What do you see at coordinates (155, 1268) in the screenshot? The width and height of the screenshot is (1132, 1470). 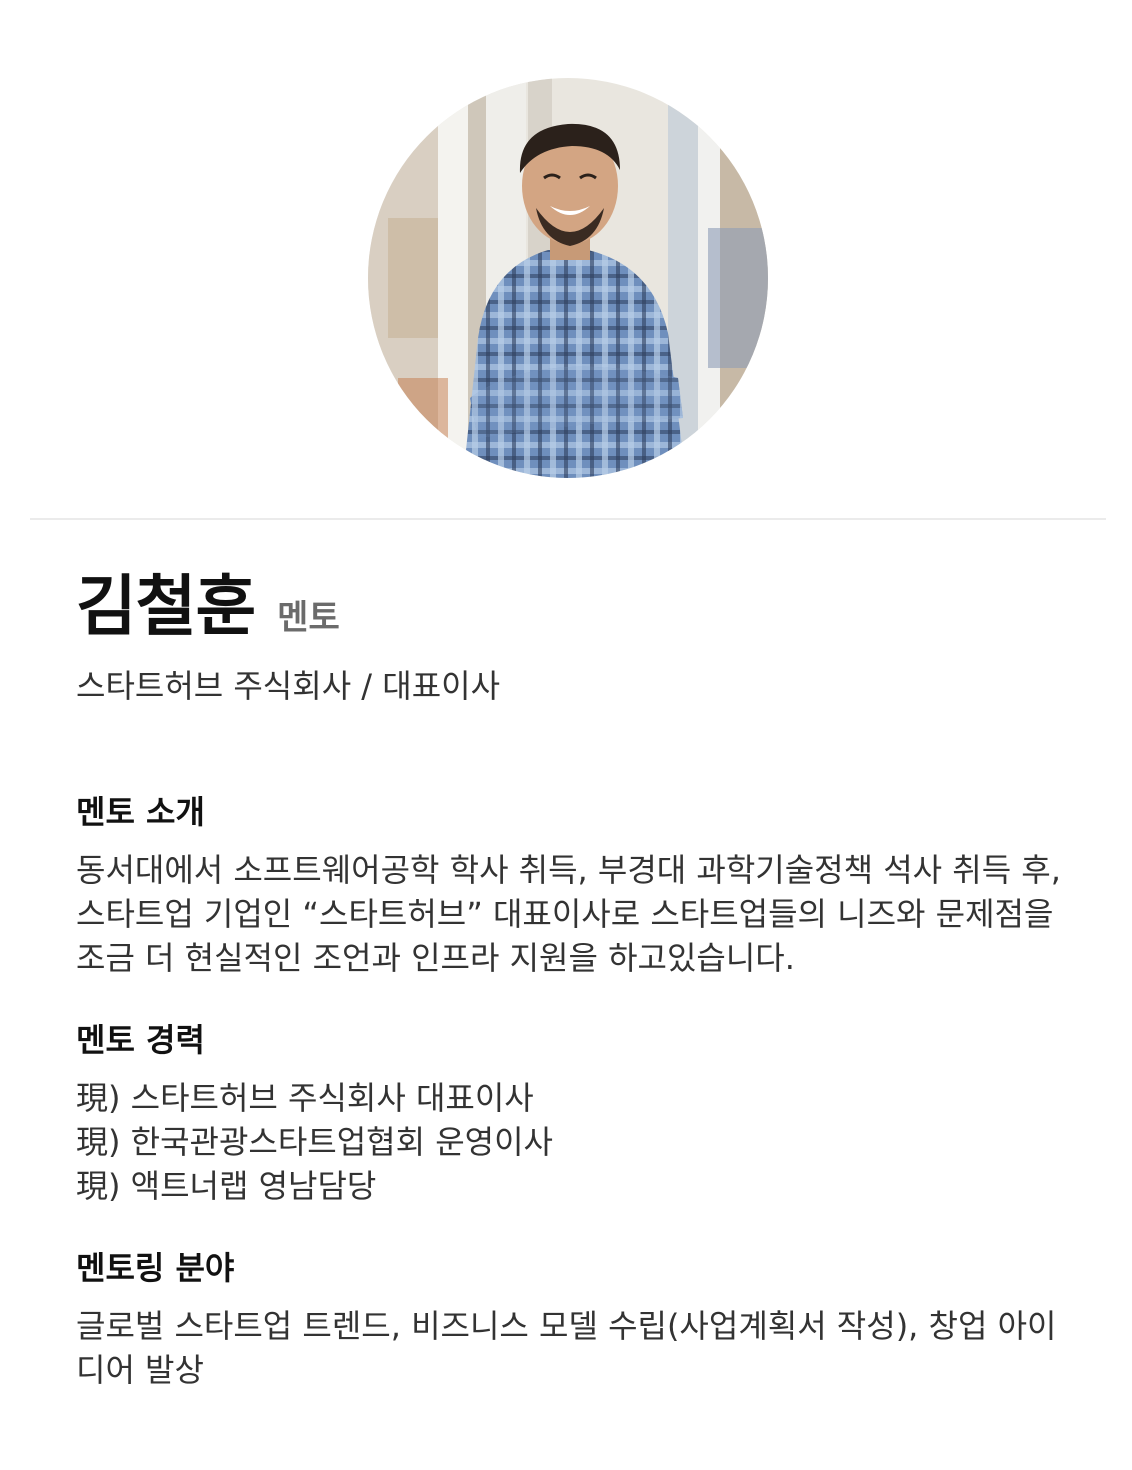 I see `field-title: 멘토링 분야` at bounding box center [155, 1268].